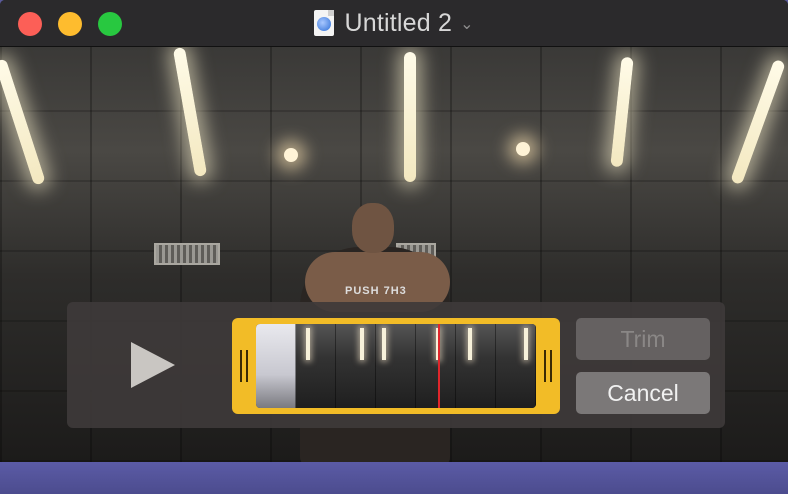 This screenshot has width=788, height=494. I want to click on ceiling-light, so click(410, 117).